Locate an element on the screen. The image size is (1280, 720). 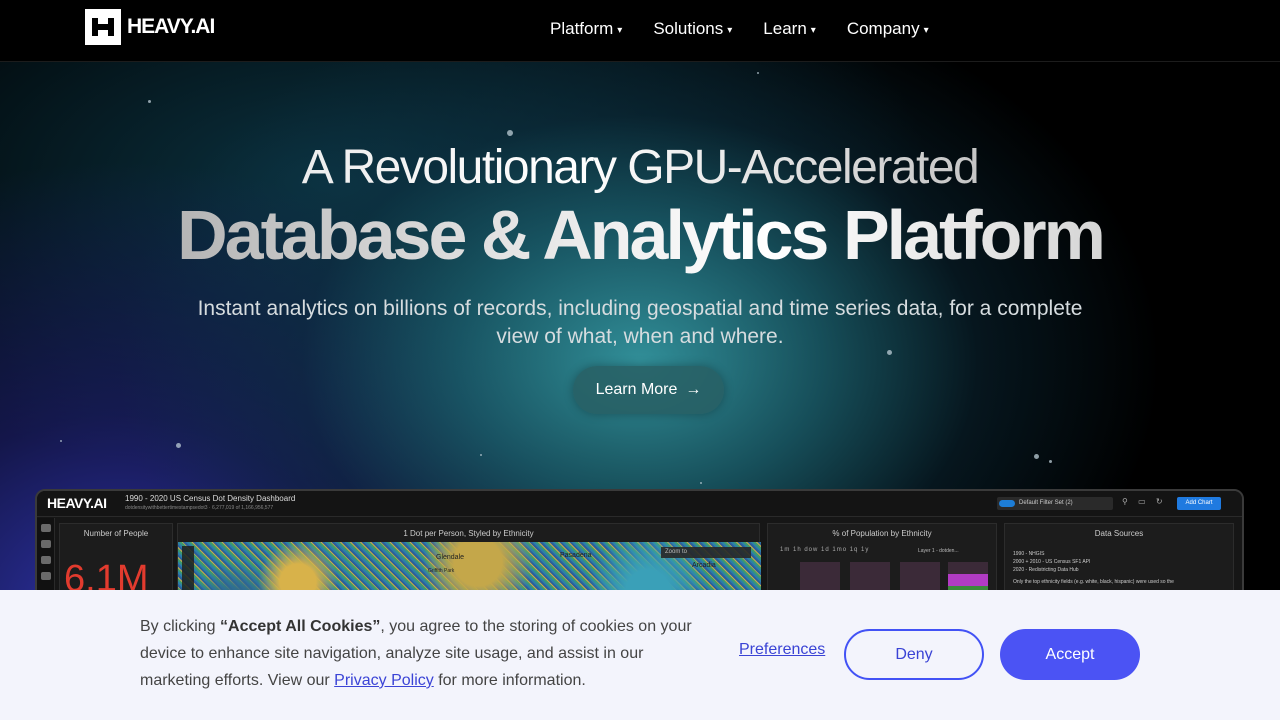
filter-icon is located at coordinates (46, 528).